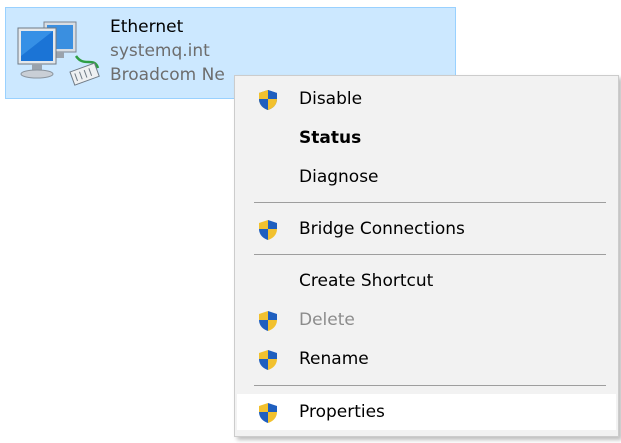  Describe the element at coordinates (426, 412) in the screenshot. I see `menu-item-properties: Properties` at that location.